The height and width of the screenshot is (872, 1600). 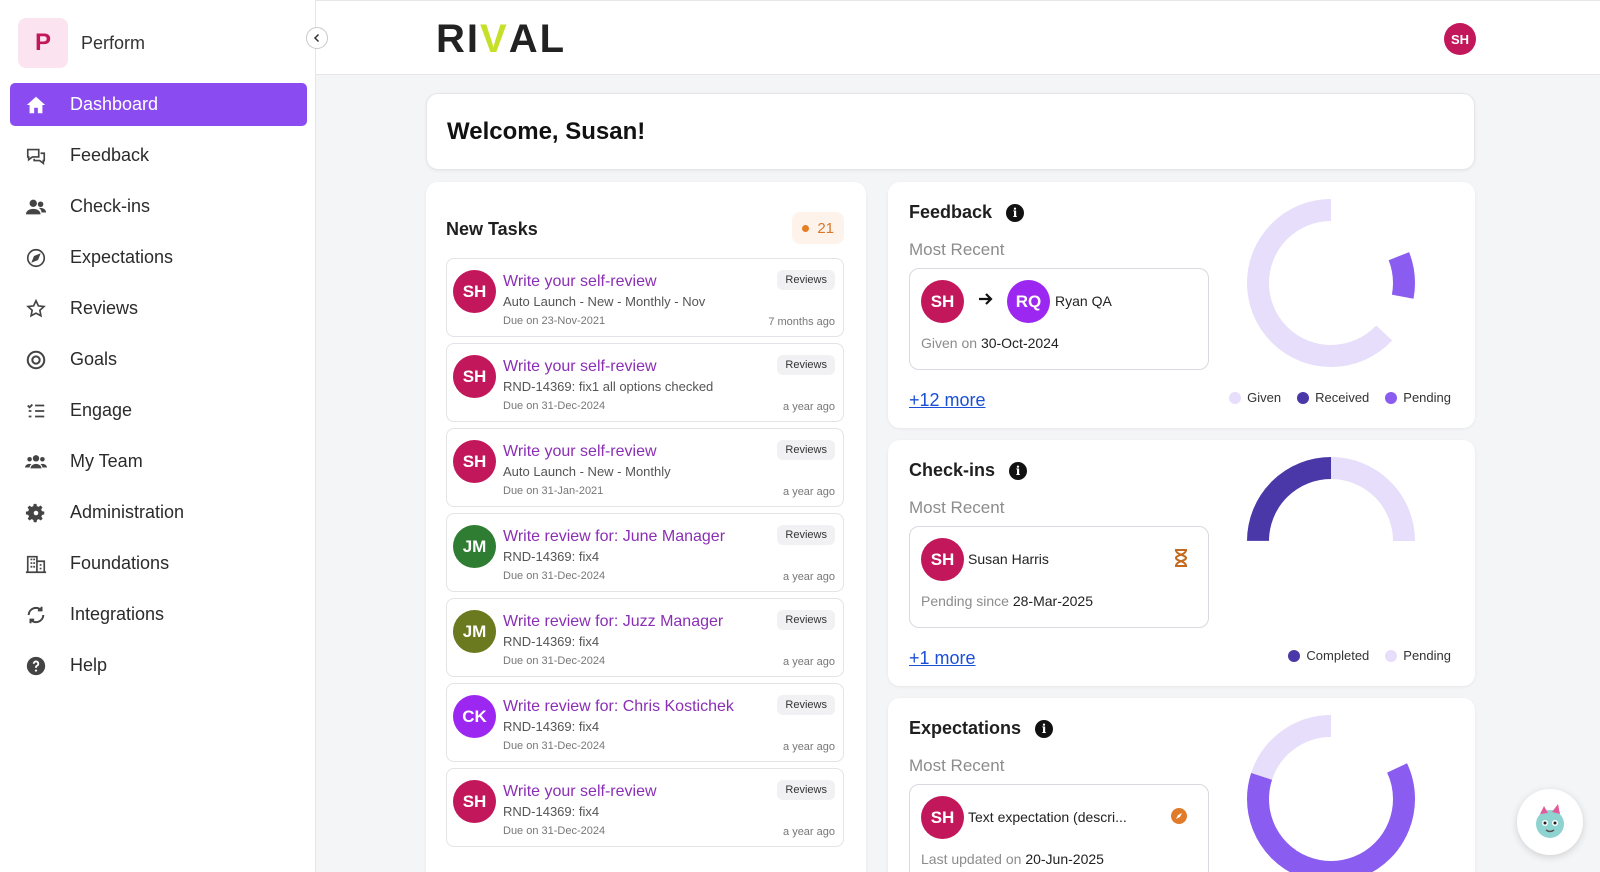 What do you see at coordinates (158, 206) in the screenshot?
I see `sidebar-item-check-ins: Check-ins` at bounding box center [158, 206].